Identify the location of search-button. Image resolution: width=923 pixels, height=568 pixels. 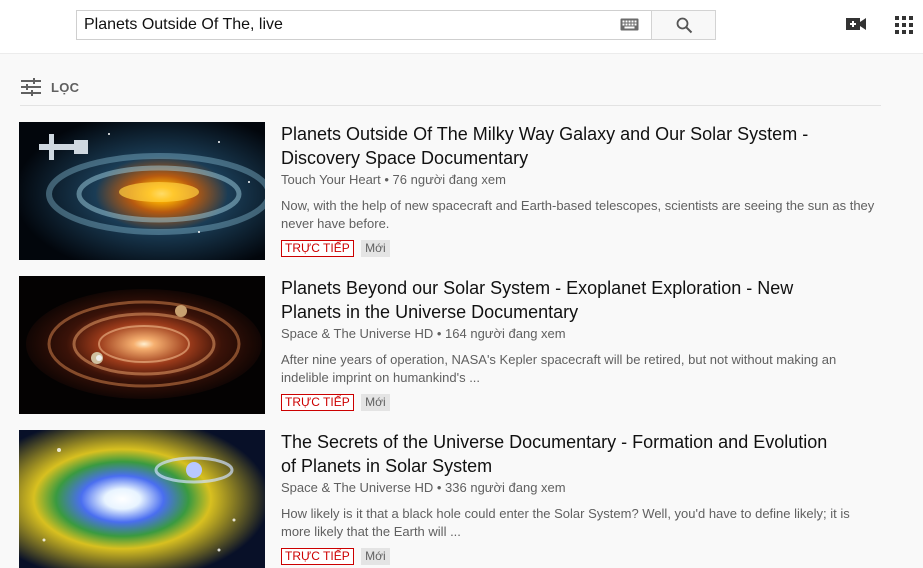
(683, 25).